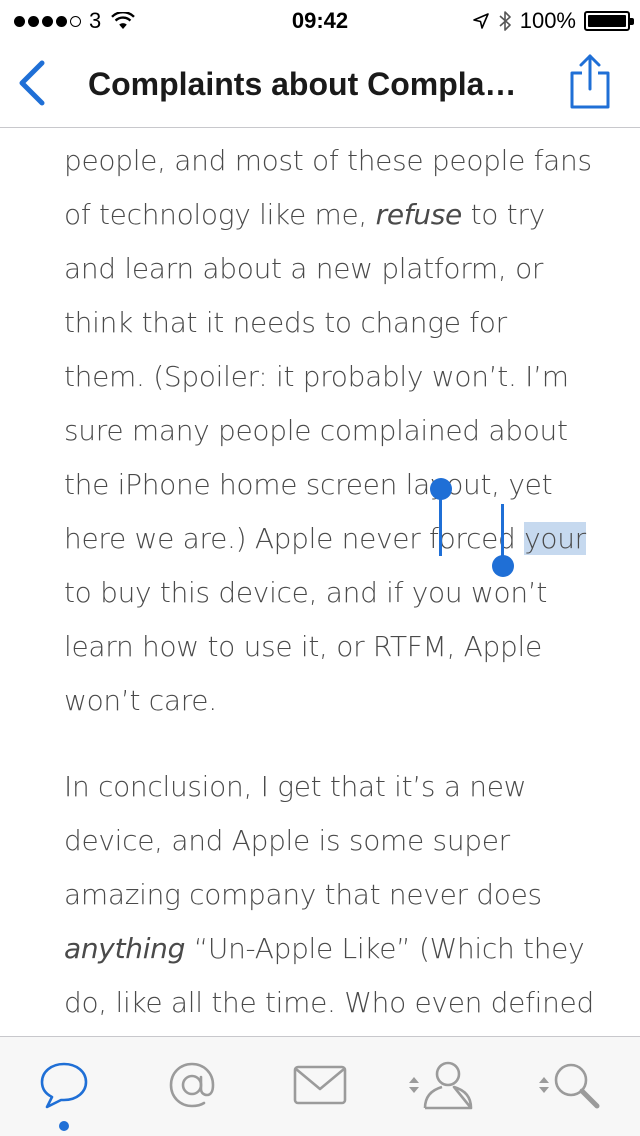 Image resolution: width=640 pixels, height=1136 pixels. Describe the element at coordinates (320, 20) in the screenshot. I see `status-bar: 3 09:42 100%` at that location.